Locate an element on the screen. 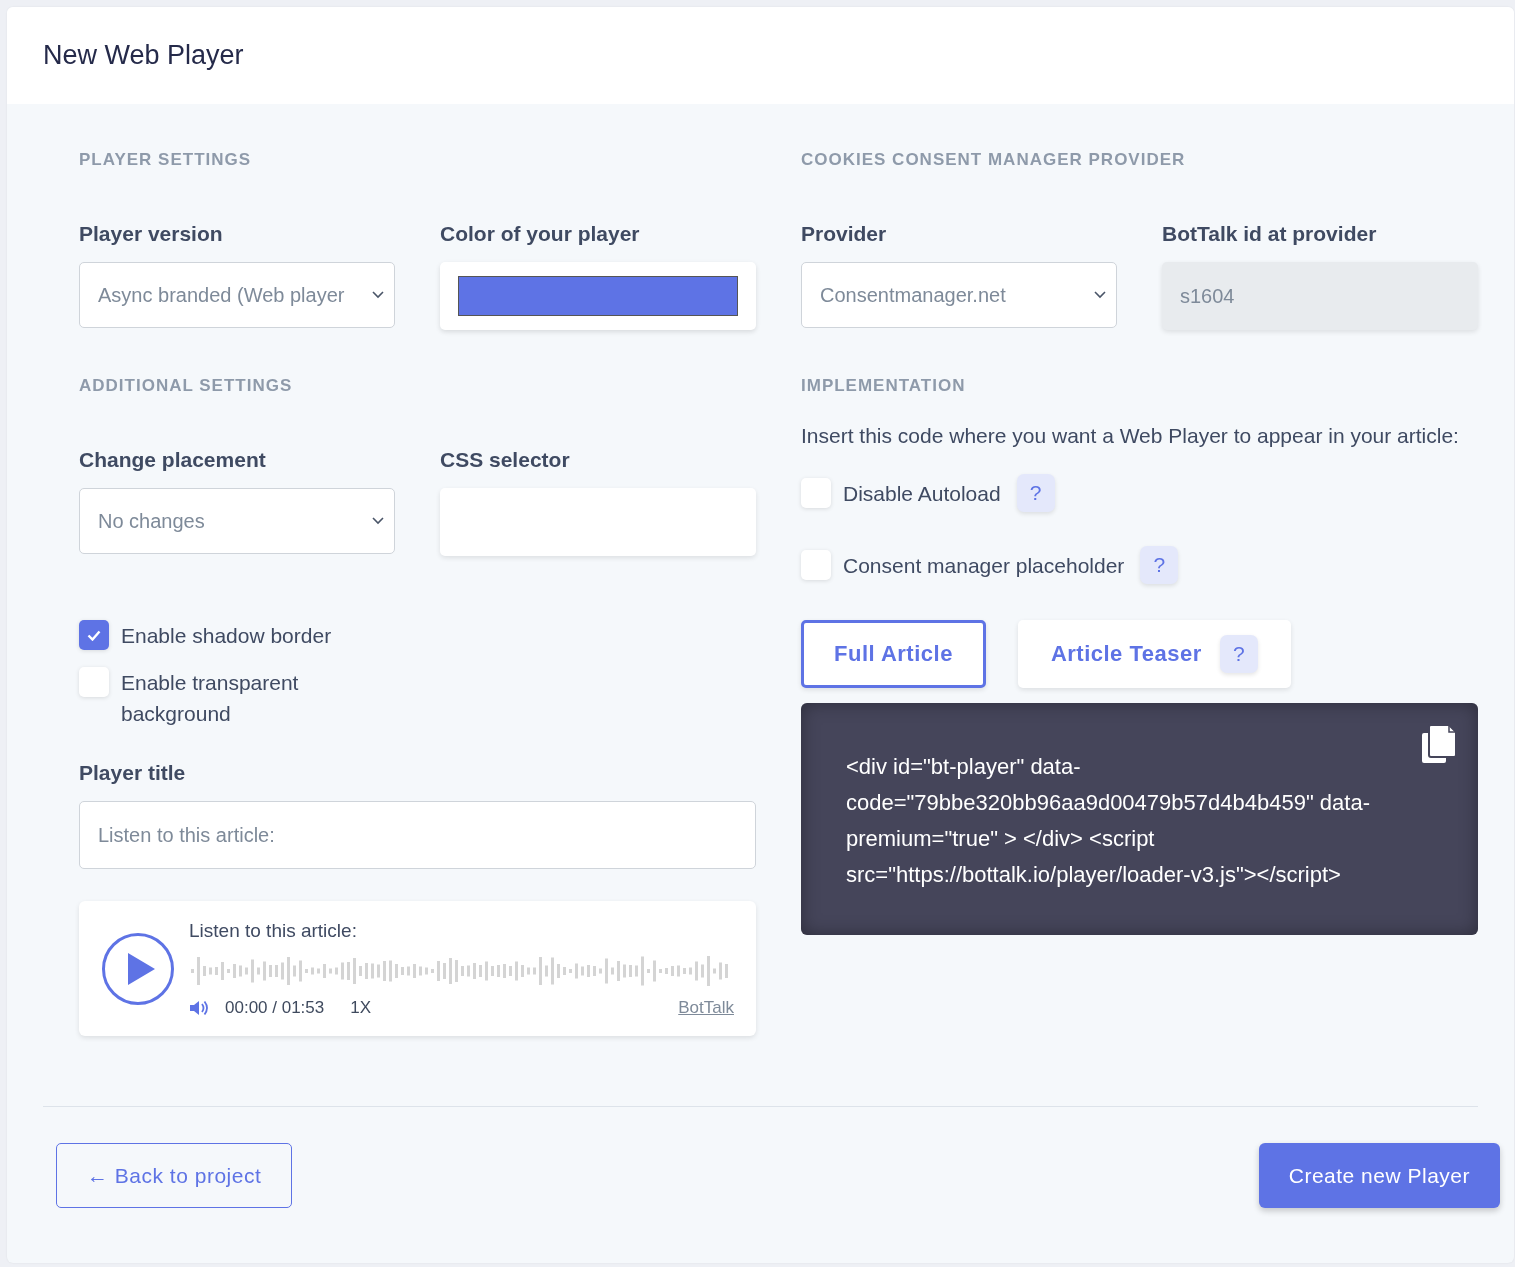  play-button-icon is located at coordinates (138, 968).